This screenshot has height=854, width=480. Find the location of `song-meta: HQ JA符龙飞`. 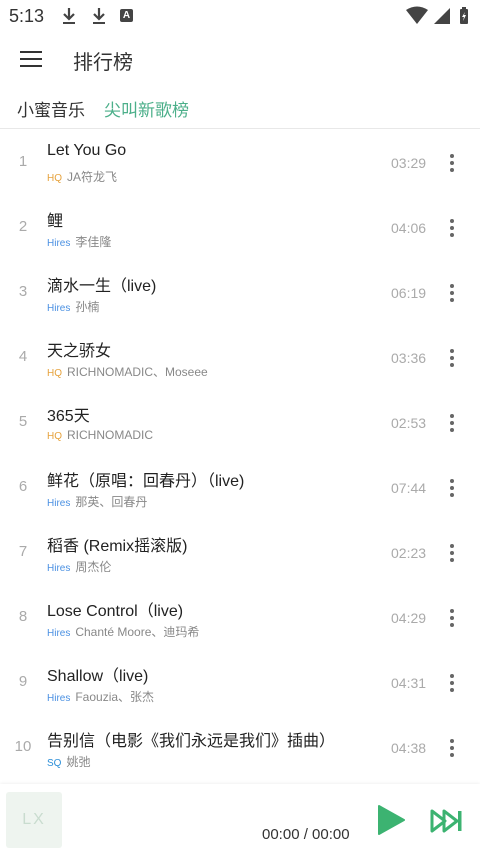

song-meta: HQ JA符龙飞 is located at coordinates (82, 176).